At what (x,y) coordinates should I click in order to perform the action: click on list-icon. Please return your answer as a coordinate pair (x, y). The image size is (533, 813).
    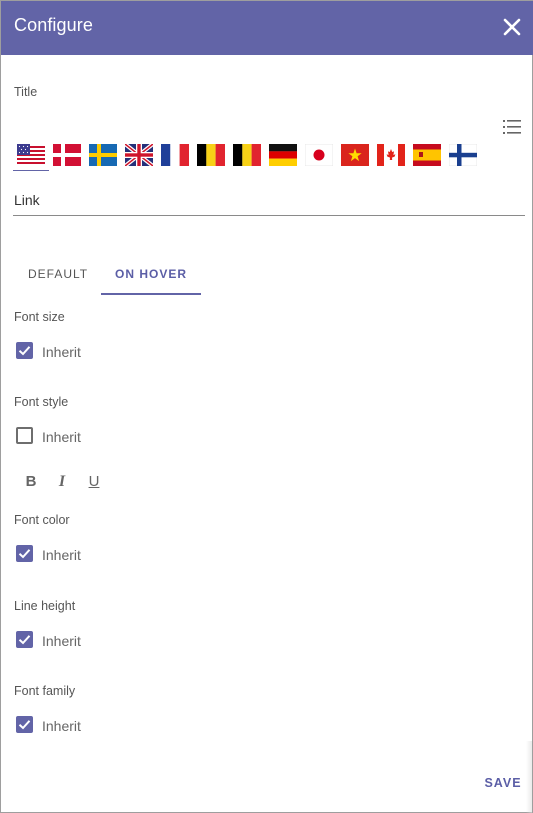
    Looking at the image, I should click on (512, 127).